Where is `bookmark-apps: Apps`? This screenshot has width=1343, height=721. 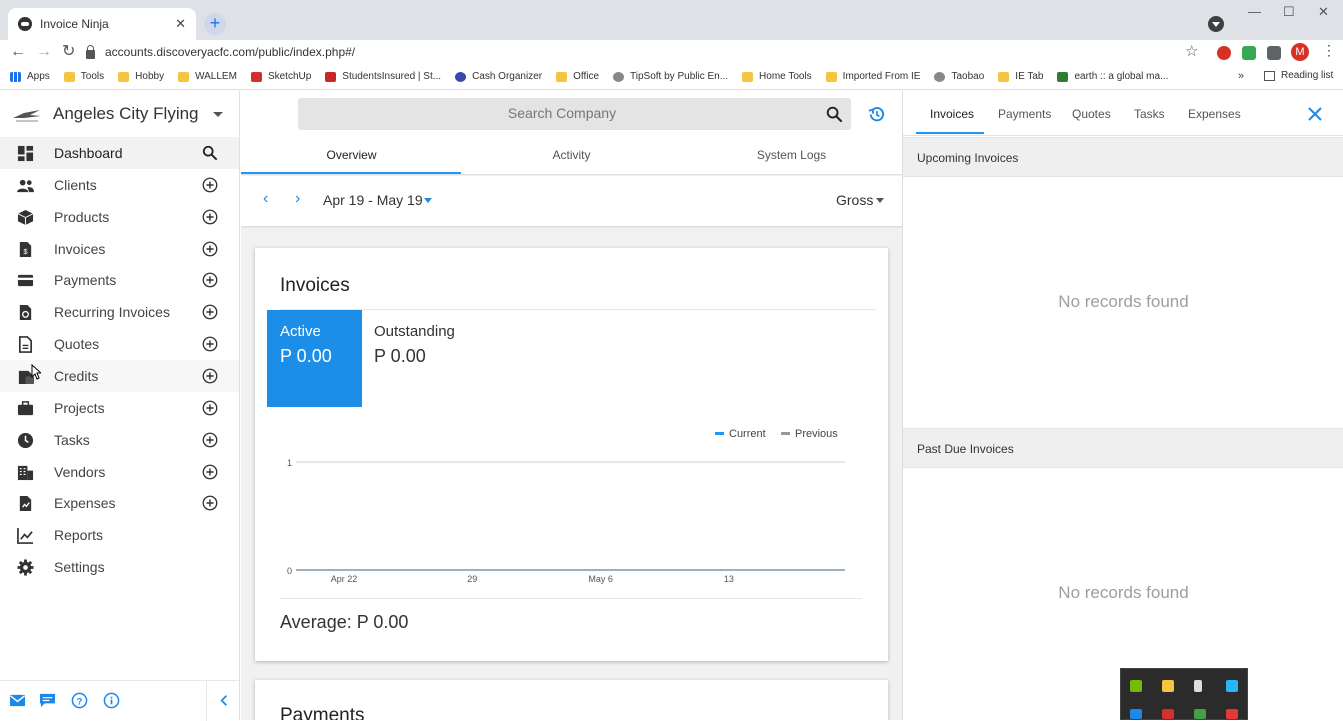 bookmark-apps: Apps is located at coordinates (30, 76).